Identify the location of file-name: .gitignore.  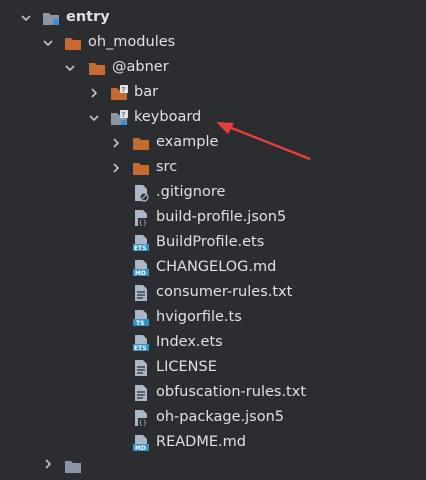
(191, 192).